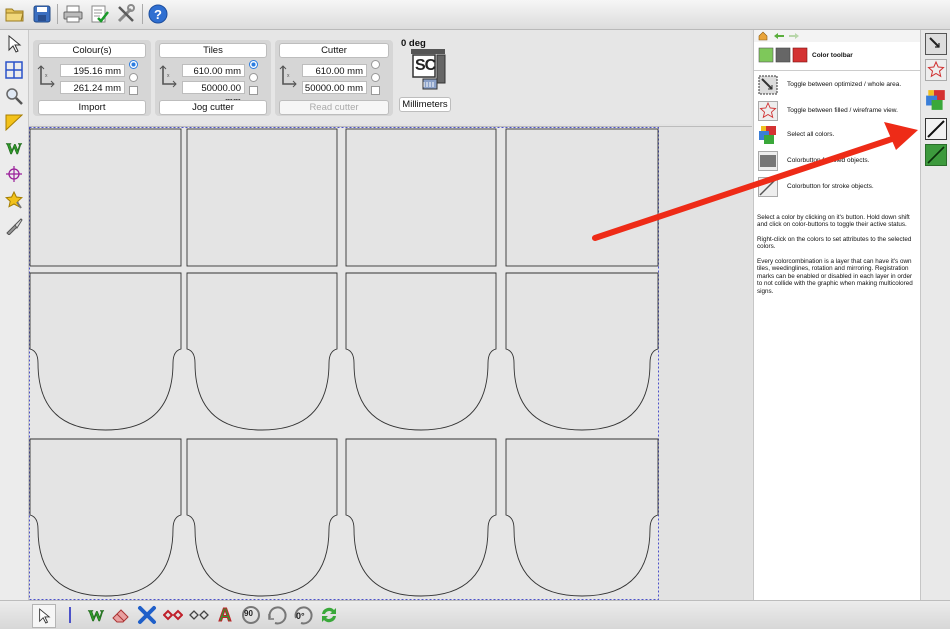 Image resolution: width=950 pixels, height=629 pixels. I want to click on stroke-black-color-icon, so click(936, 129).